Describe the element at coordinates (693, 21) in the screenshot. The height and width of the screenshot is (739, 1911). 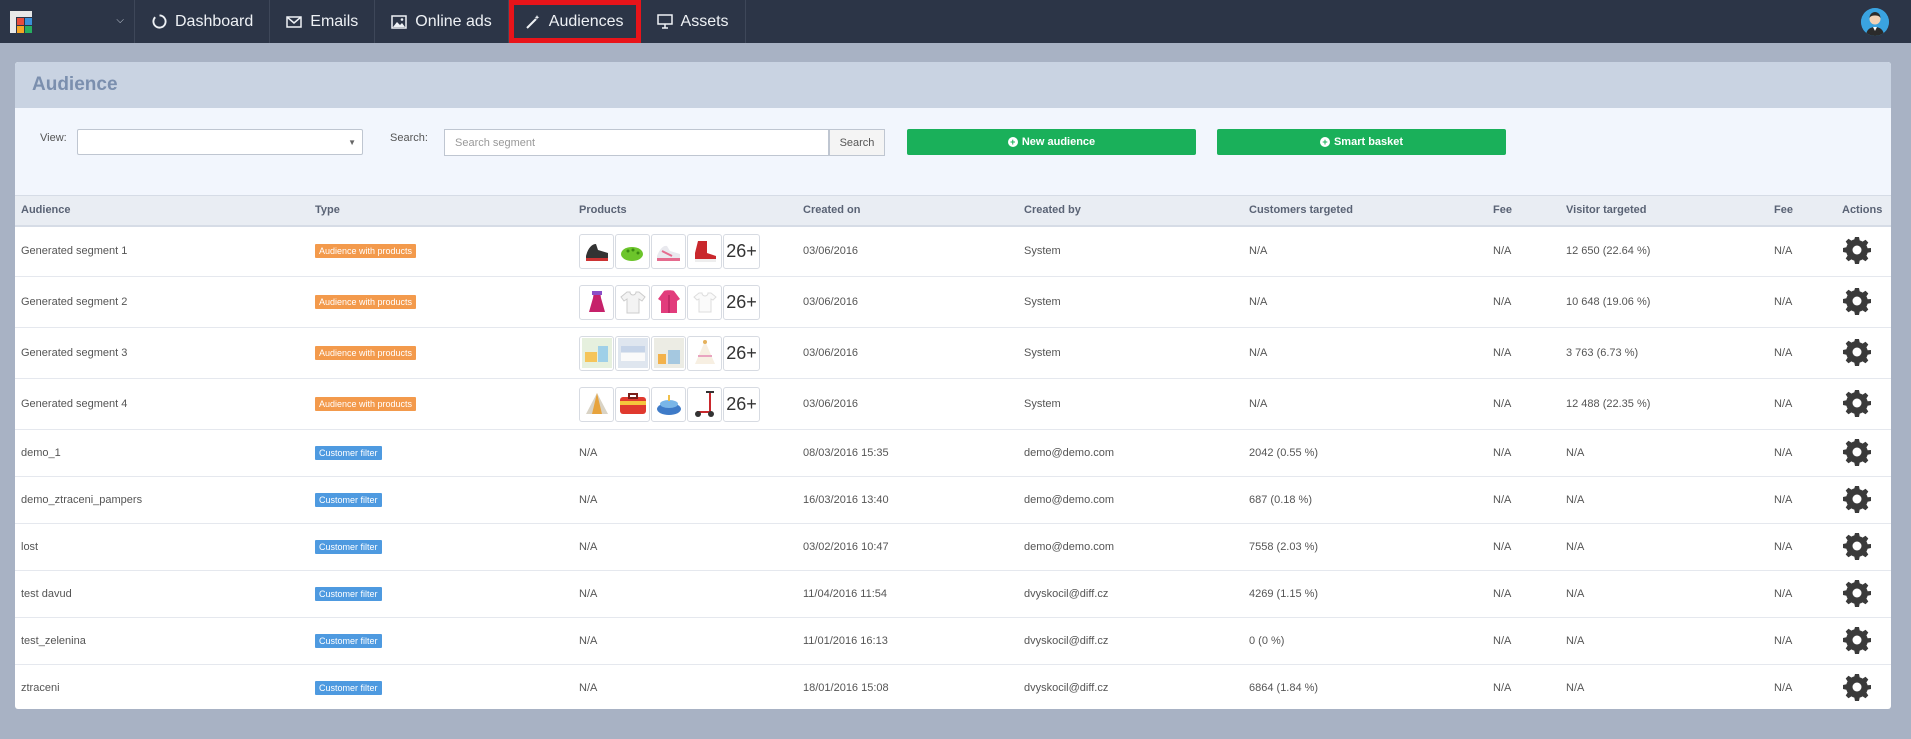
I see `nav-item-assets: Assets` at that location.